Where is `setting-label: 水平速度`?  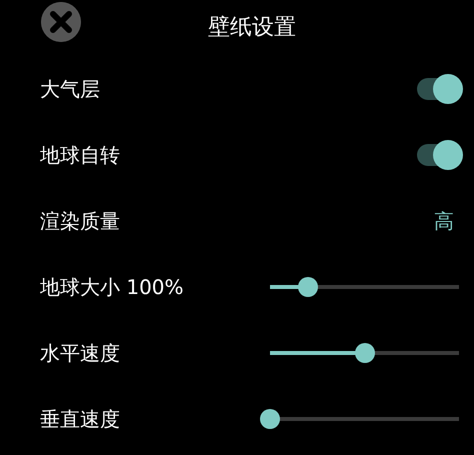 setting-label: 水平速度 is located at coordinates (80, 353).